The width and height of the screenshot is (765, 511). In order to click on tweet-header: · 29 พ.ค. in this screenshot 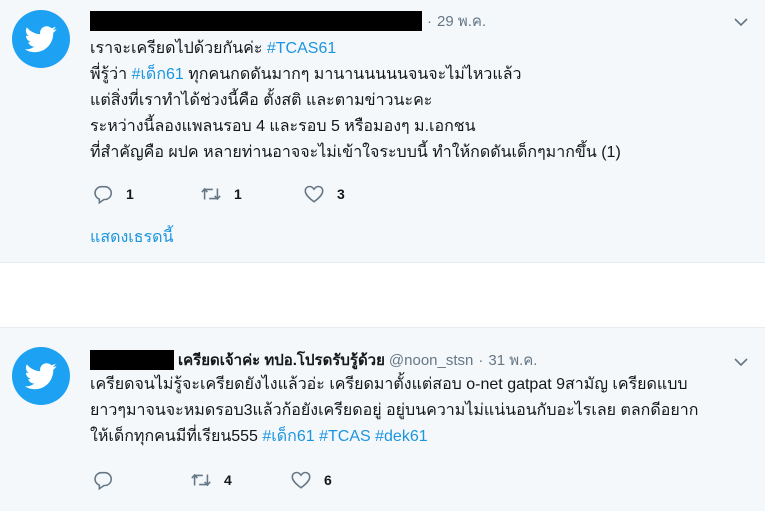, I will do `click(288, 21)`.